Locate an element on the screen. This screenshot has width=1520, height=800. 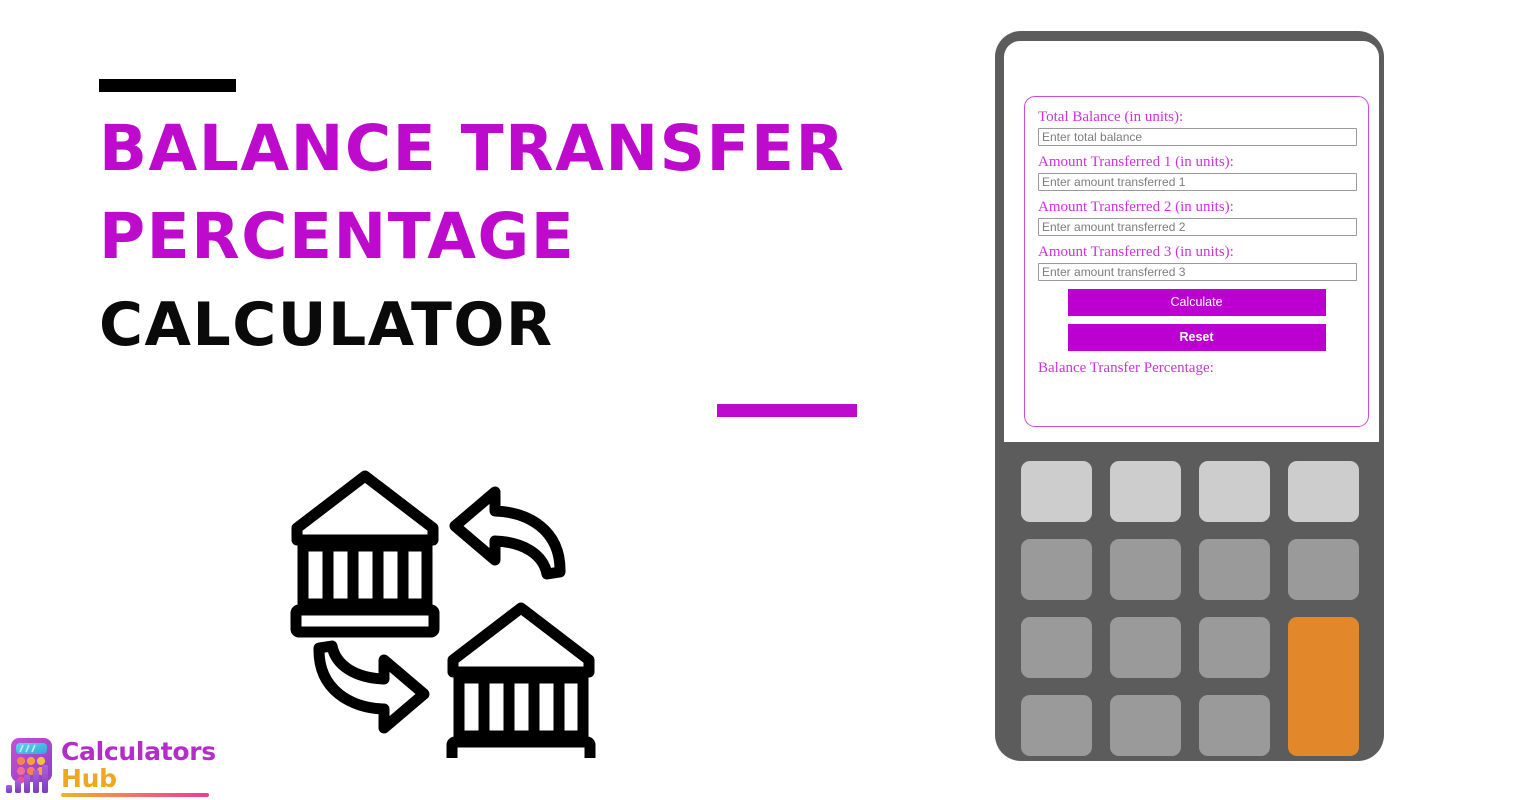
amount-transferred-2-input is located at coordinates (1197, 227).